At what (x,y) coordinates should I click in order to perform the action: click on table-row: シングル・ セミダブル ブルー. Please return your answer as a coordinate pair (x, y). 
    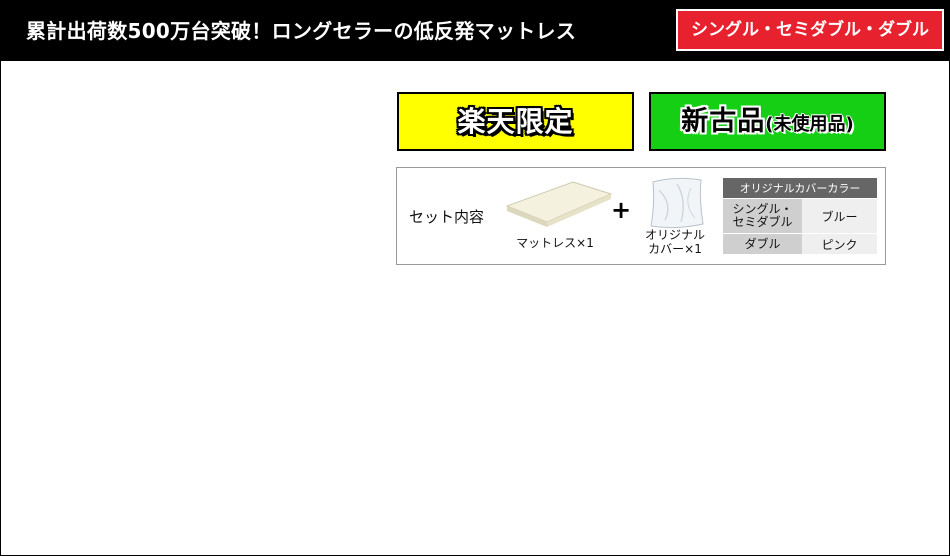
    Looking at the image, I should click on (800, 216).